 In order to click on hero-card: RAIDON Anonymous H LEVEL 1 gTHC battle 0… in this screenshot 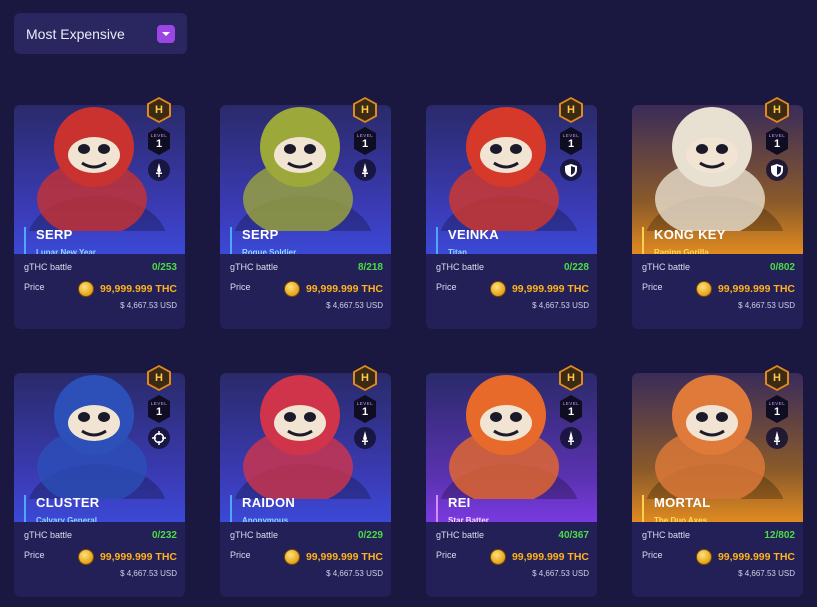, I will do `click(305, 474)`.